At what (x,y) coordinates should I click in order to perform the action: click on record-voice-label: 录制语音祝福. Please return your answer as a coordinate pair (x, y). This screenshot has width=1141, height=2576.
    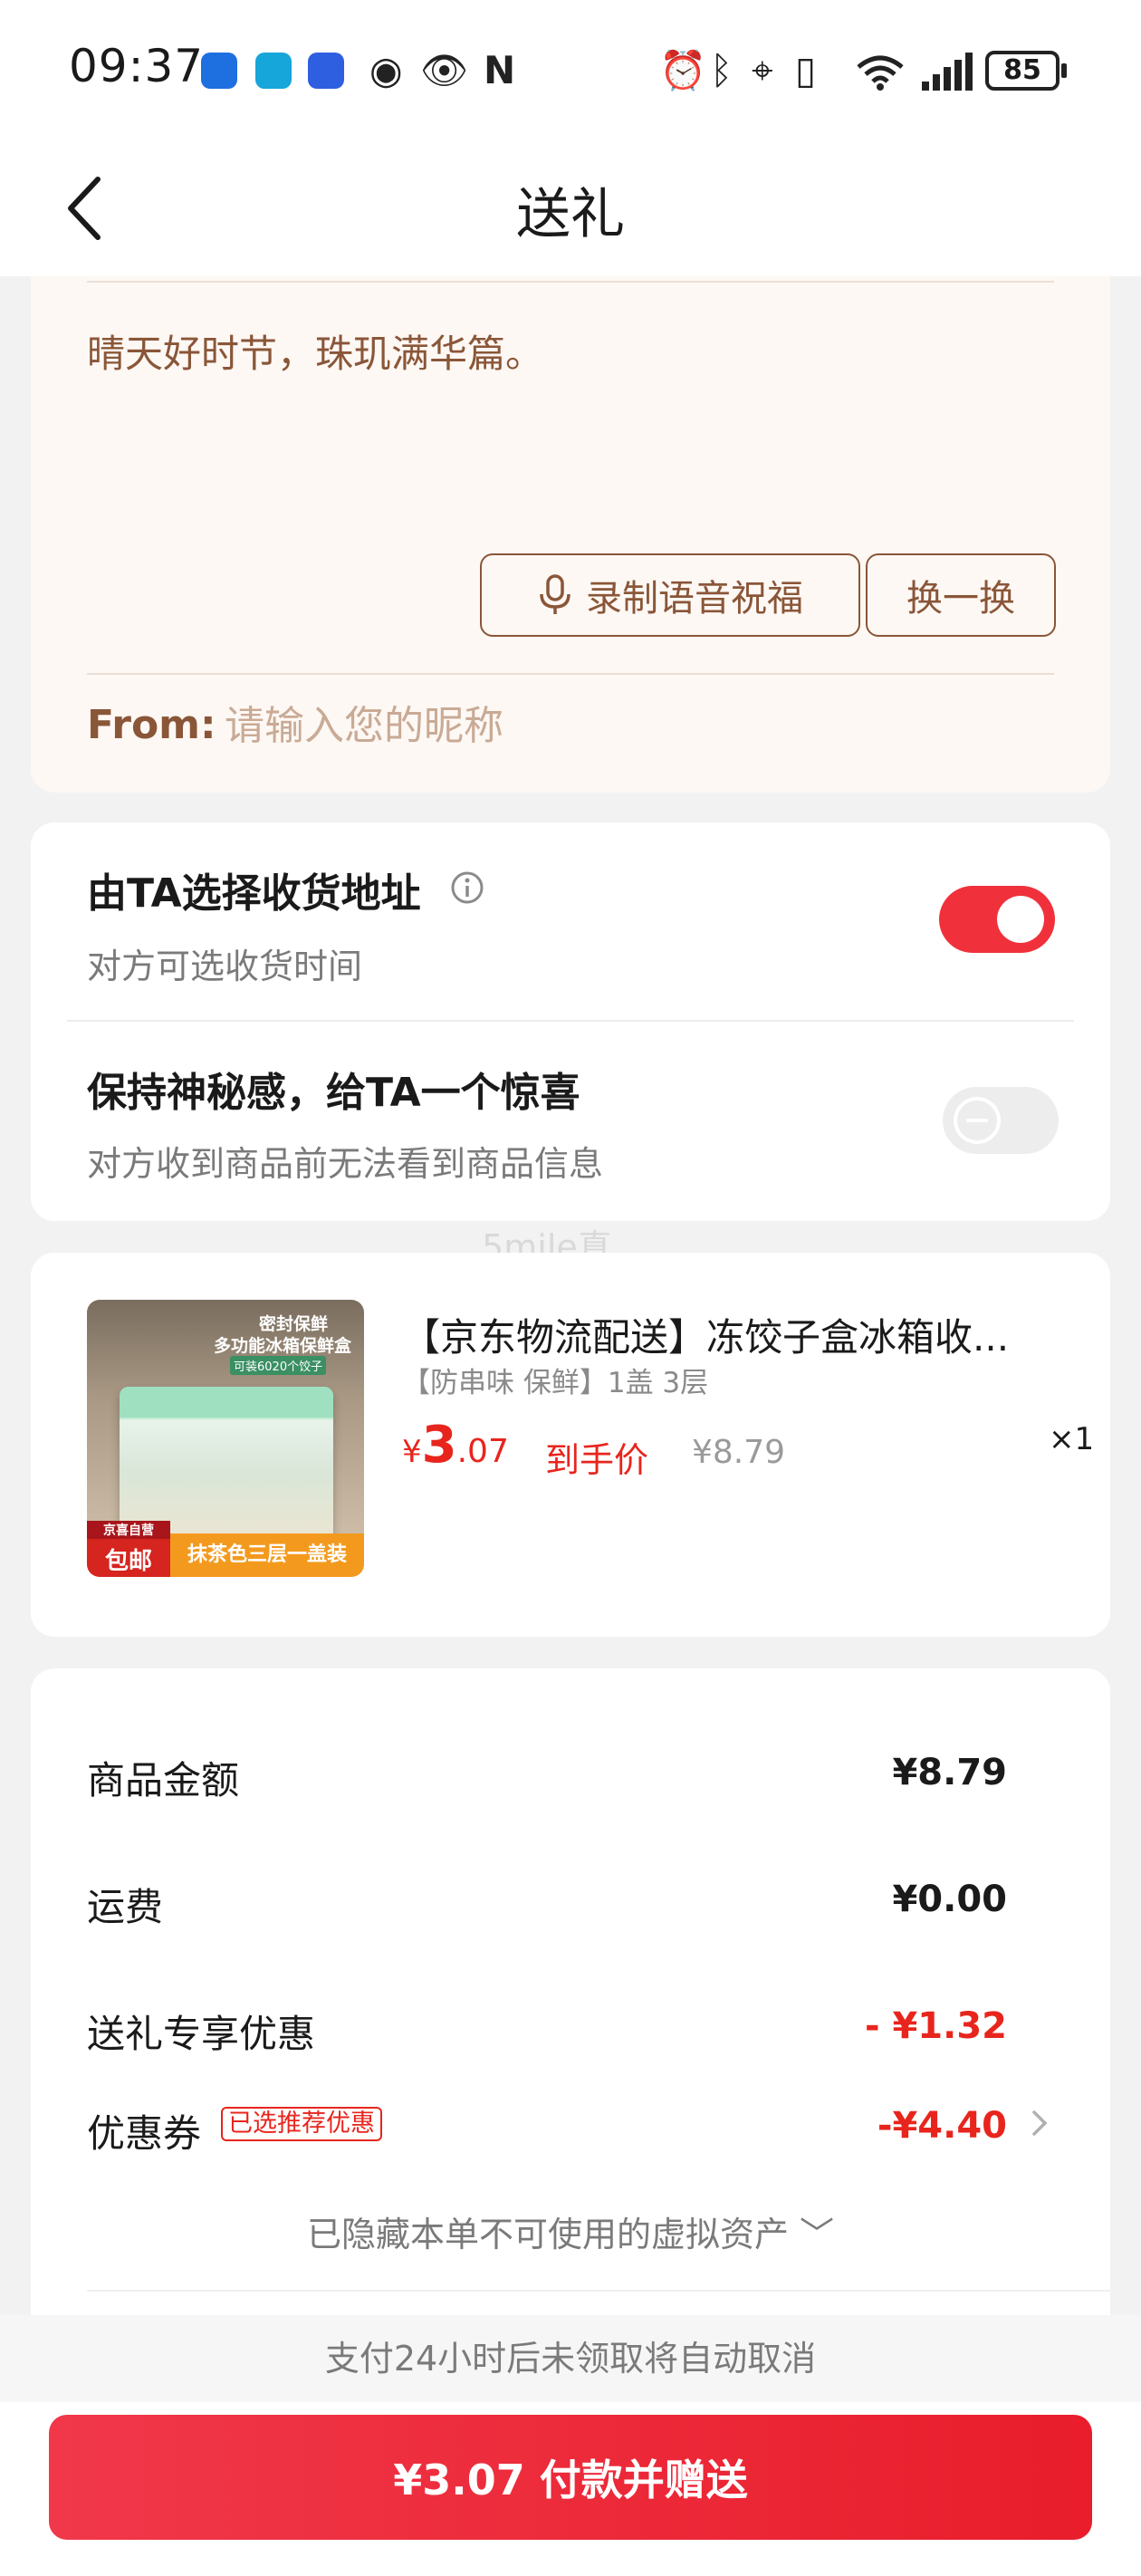
    Looking at the image, I should click on (695, 599).